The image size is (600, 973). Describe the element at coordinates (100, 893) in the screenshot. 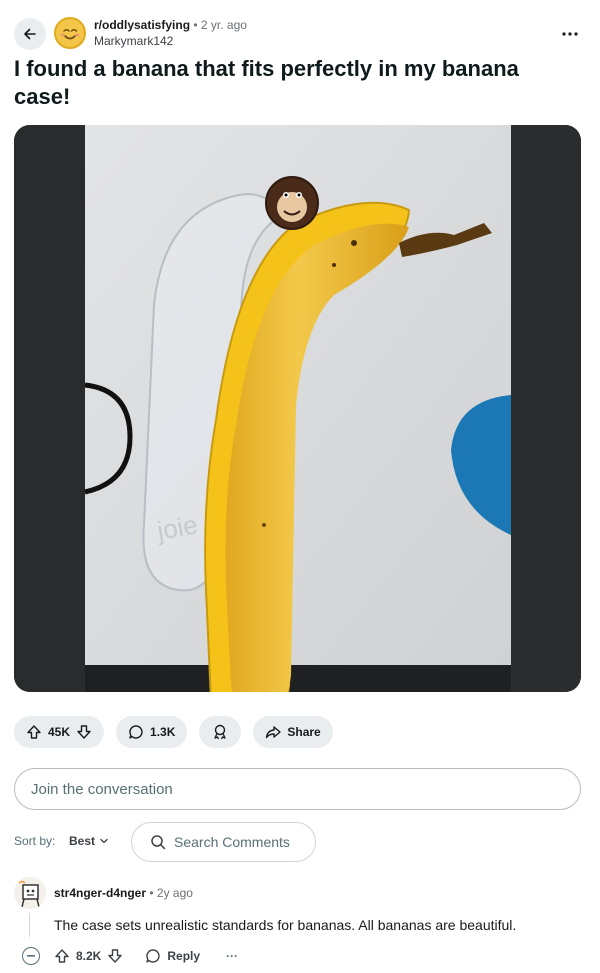

I see `comment-author: str4nger-d4nger` at that location.